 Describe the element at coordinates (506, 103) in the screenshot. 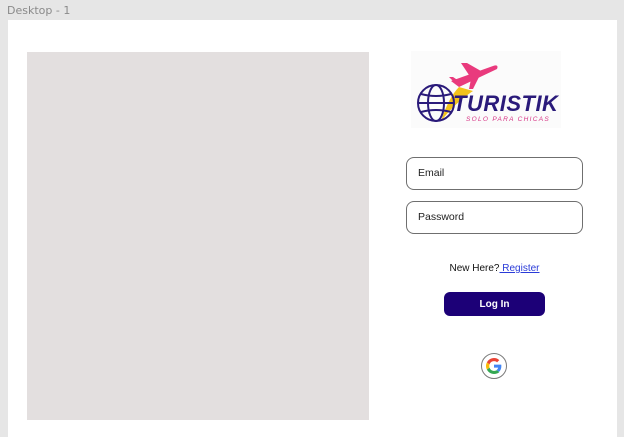

I see `logo-wordmark: TURISTIK` at that location.